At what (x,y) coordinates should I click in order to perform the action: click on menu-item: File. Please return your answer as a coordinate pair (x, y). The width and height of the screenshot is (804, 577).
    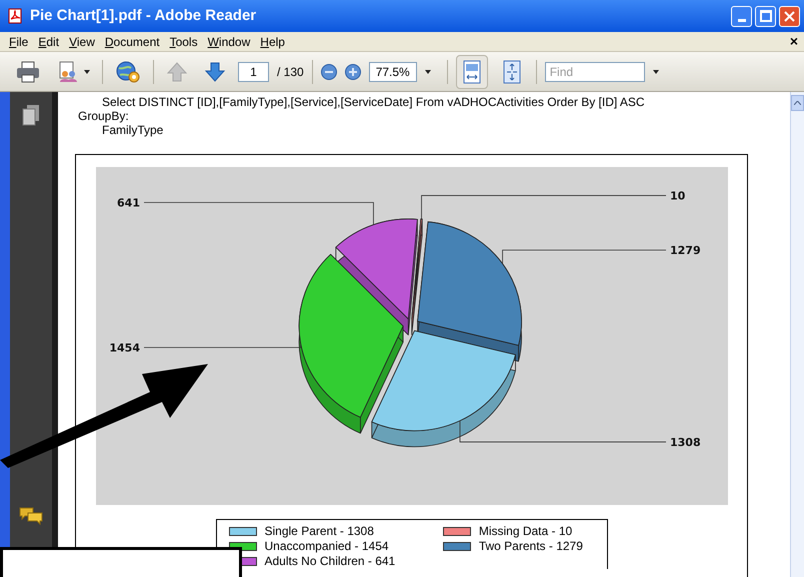
    Looking at the image, I should click on (19, 41).